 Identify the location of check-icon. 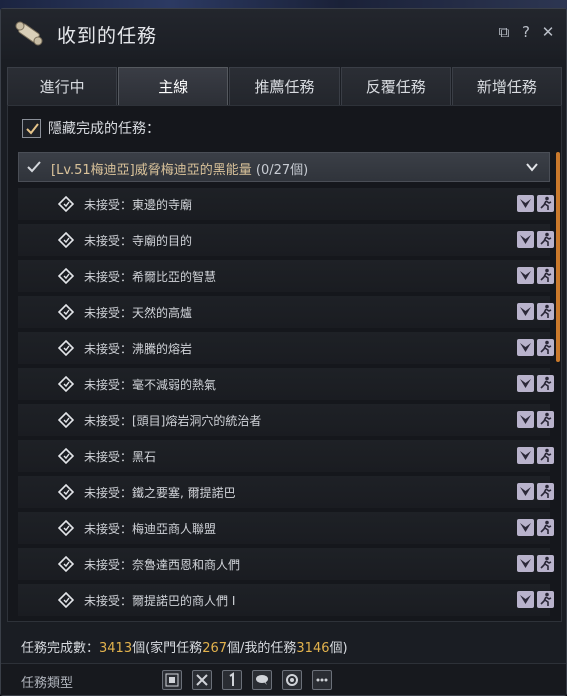
(34, 167).